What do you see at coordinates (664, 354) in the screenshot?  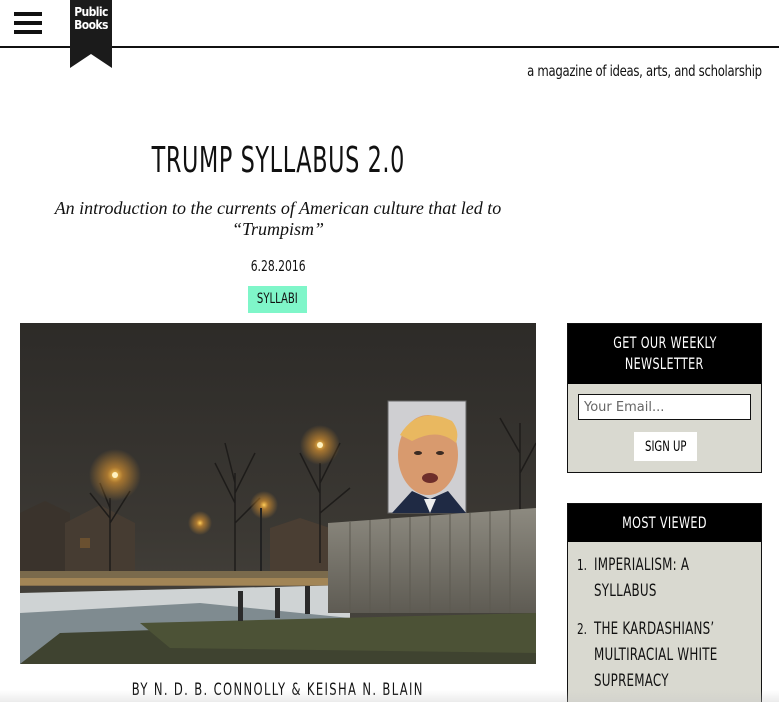 I see `newsletter-heading: GET OUR WEEKLY NEWSLETTER` at bounding box center [664, 354].